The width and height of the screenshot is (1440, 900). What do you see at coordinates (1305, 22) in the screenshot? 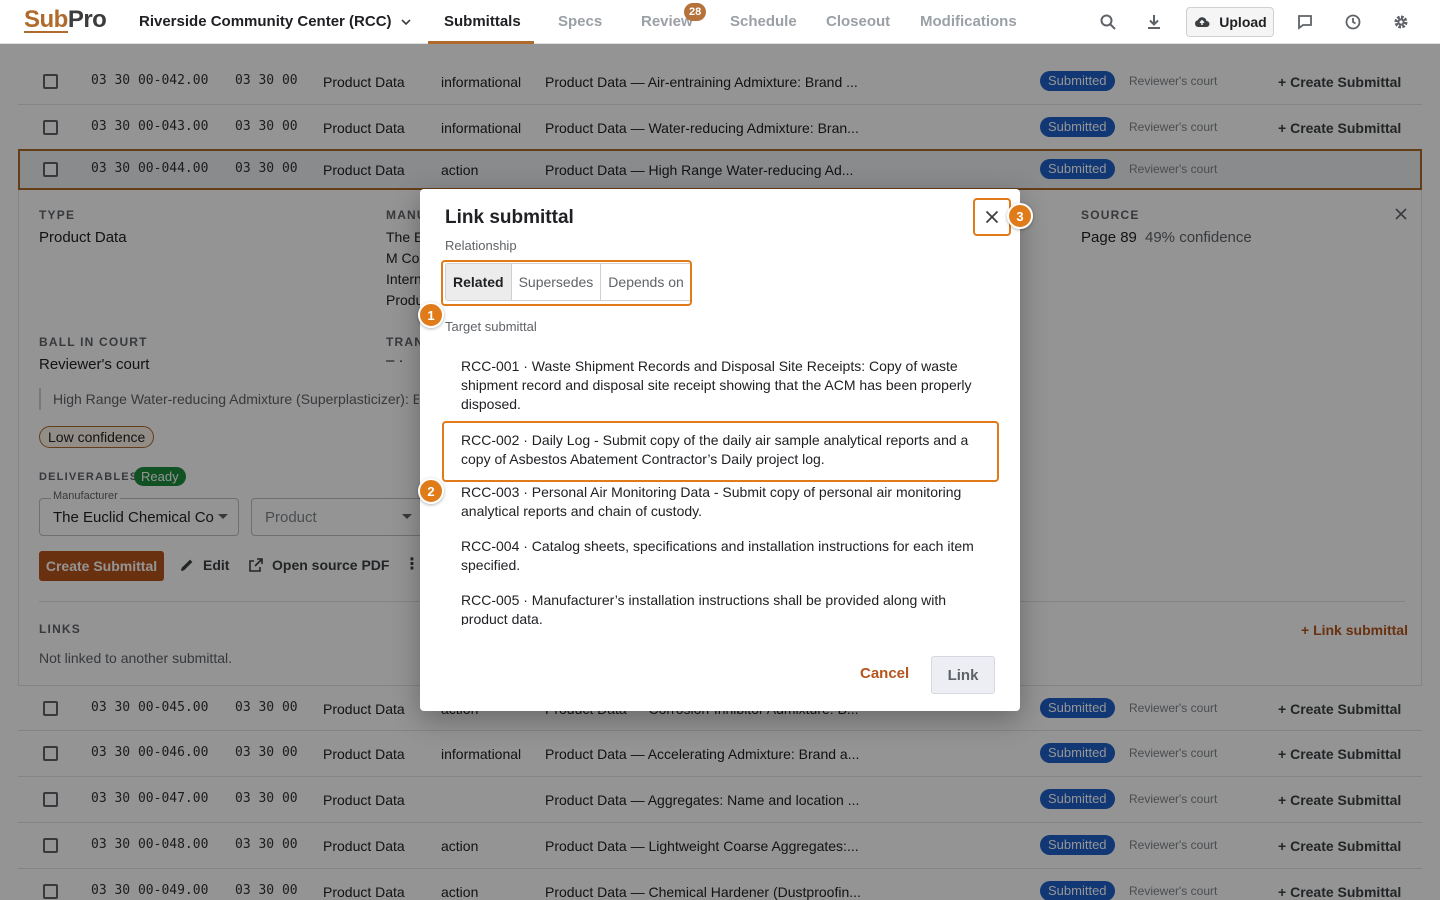
I see `chat-icon` at bounding box center [1305, 22].